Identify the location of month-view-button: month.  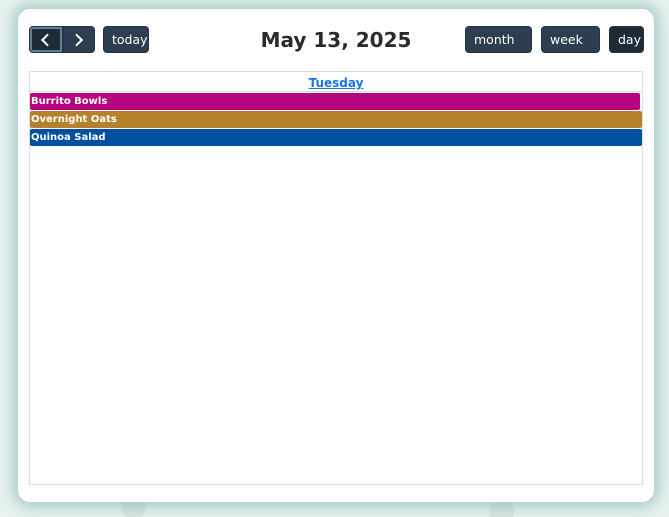
(498, 39).